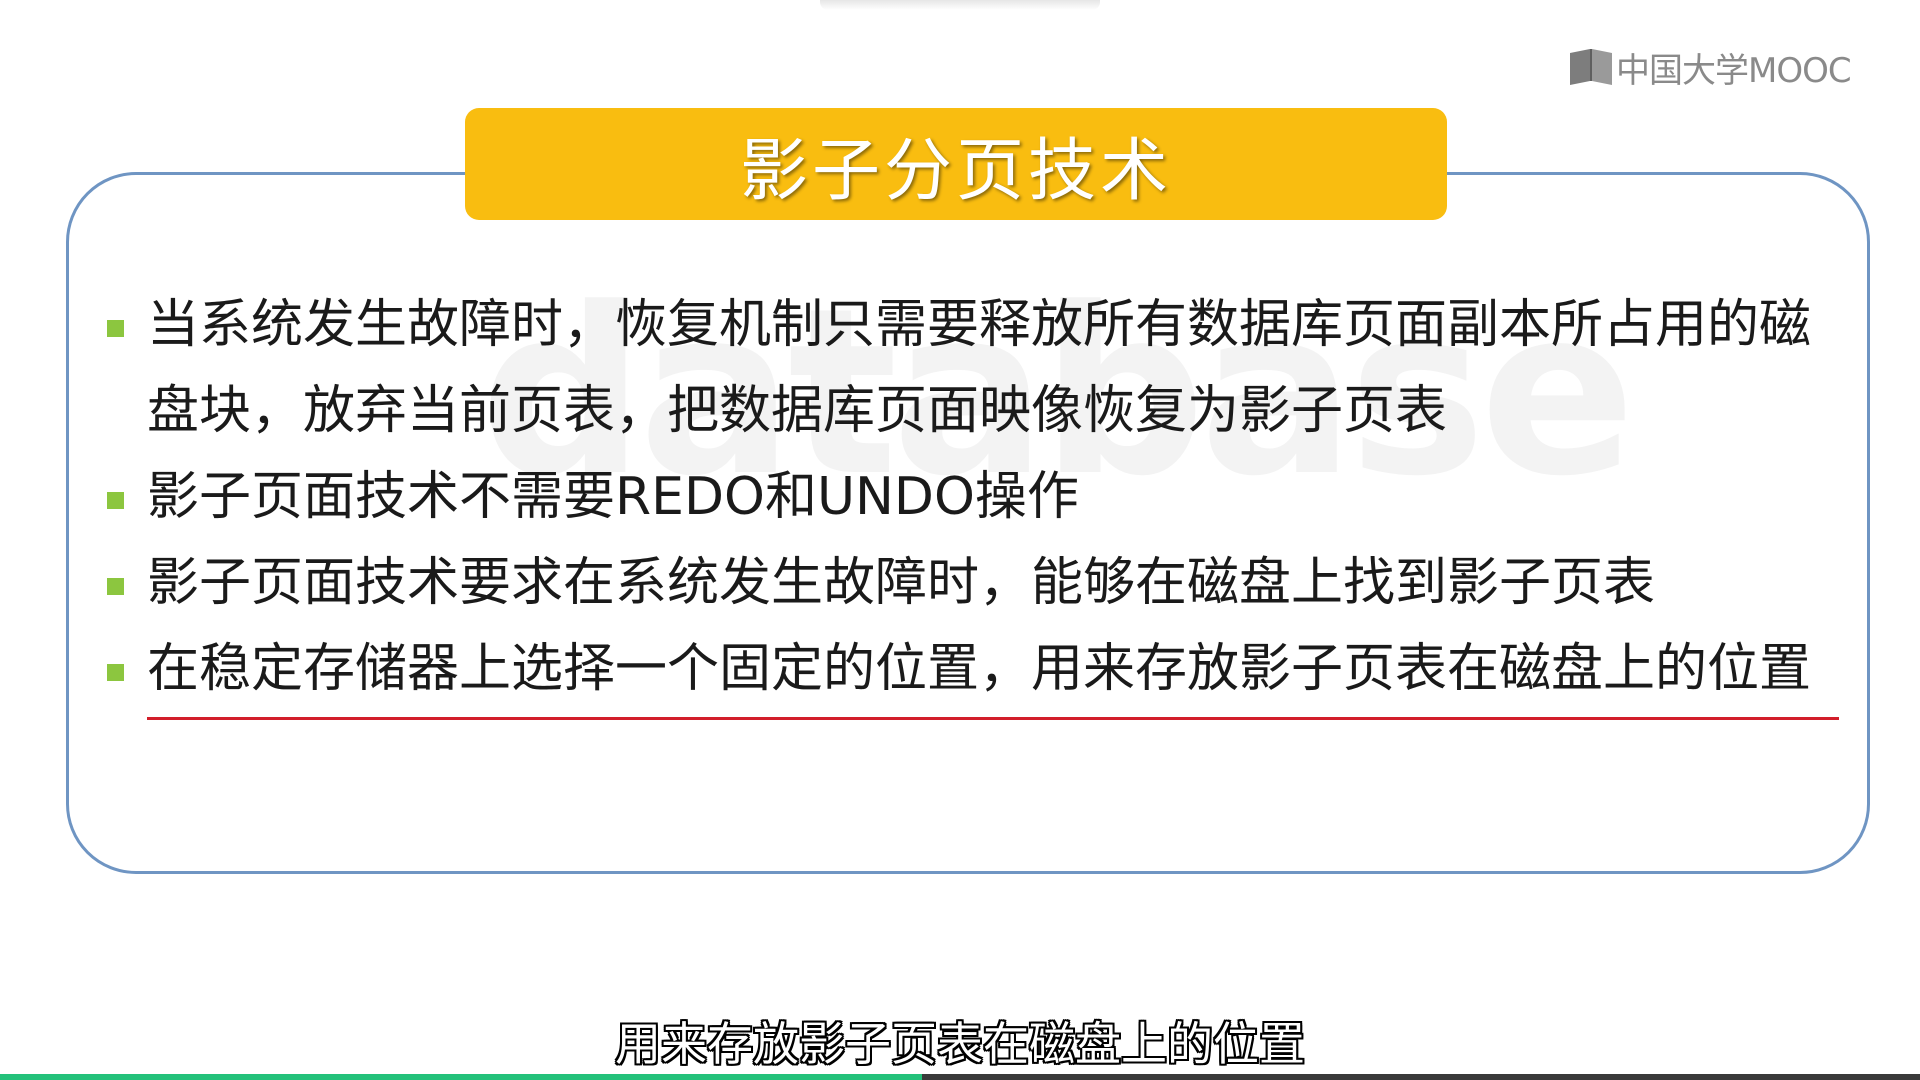 The image size is (1920, 1080). What do you see at coordinates (993, 718) in the screenshot?
I see `highlight-underline` at bounding box center [993, 718].